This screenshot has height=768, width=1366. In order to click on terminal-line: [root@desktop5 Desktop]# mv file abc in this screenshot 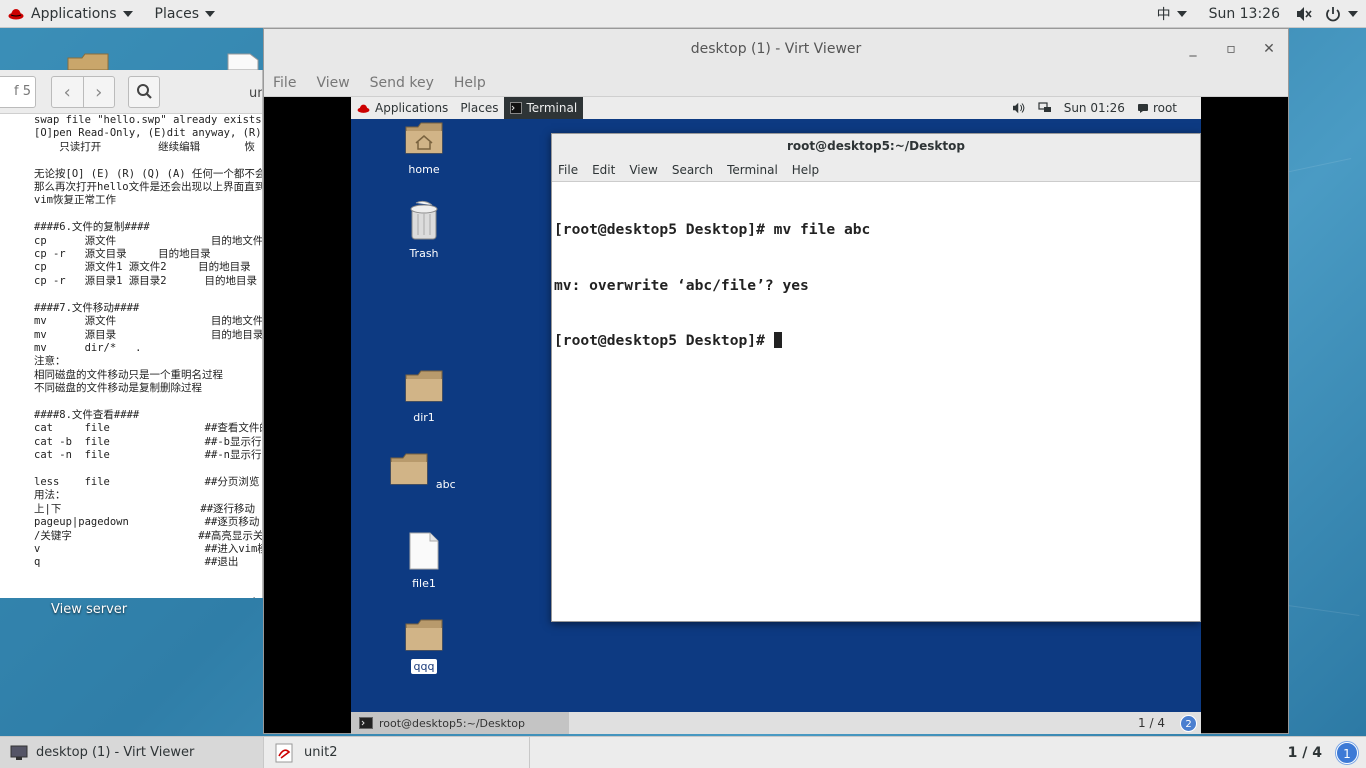, I will do `click(712, 229)`.